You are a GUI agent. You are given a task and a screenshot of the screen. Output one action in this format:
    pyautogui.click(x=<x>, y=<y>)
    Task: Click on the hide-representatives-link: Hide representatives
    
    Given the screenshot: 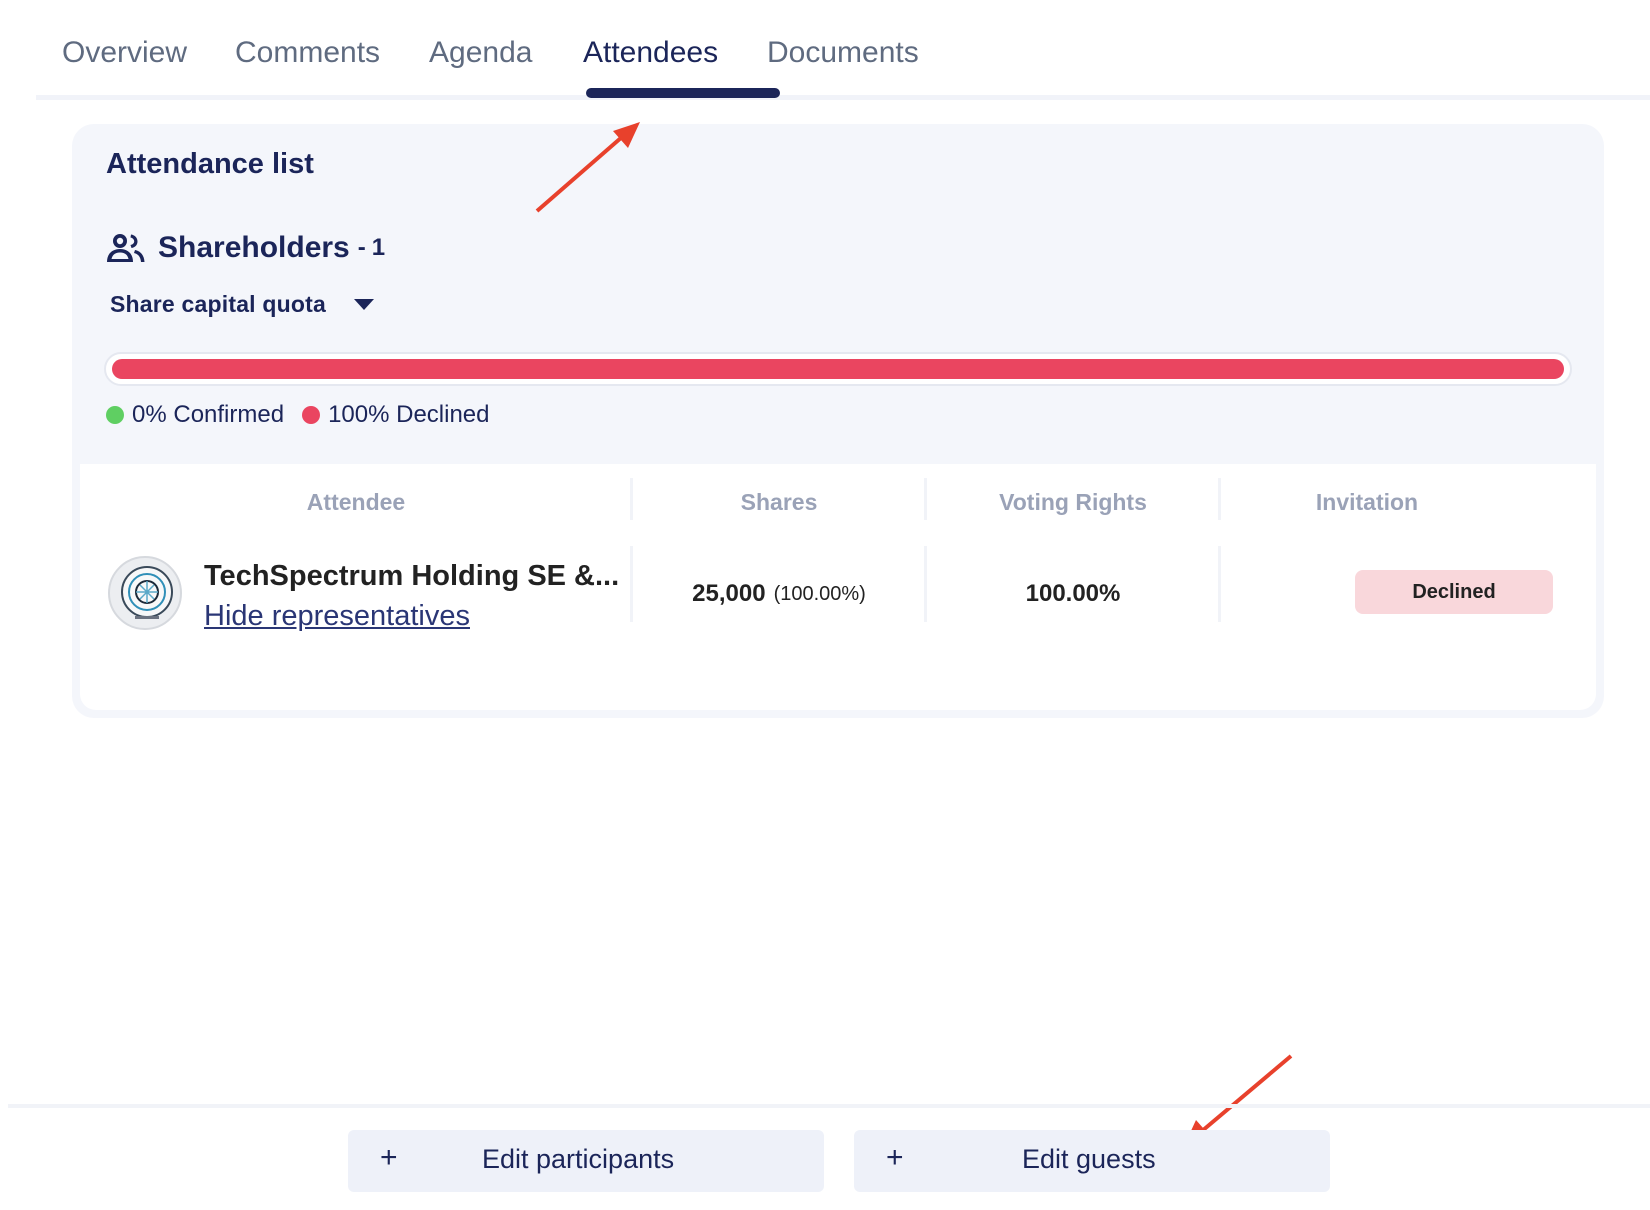 What is the action you would take?
    pyautogui.click(x=337, y=616)
    